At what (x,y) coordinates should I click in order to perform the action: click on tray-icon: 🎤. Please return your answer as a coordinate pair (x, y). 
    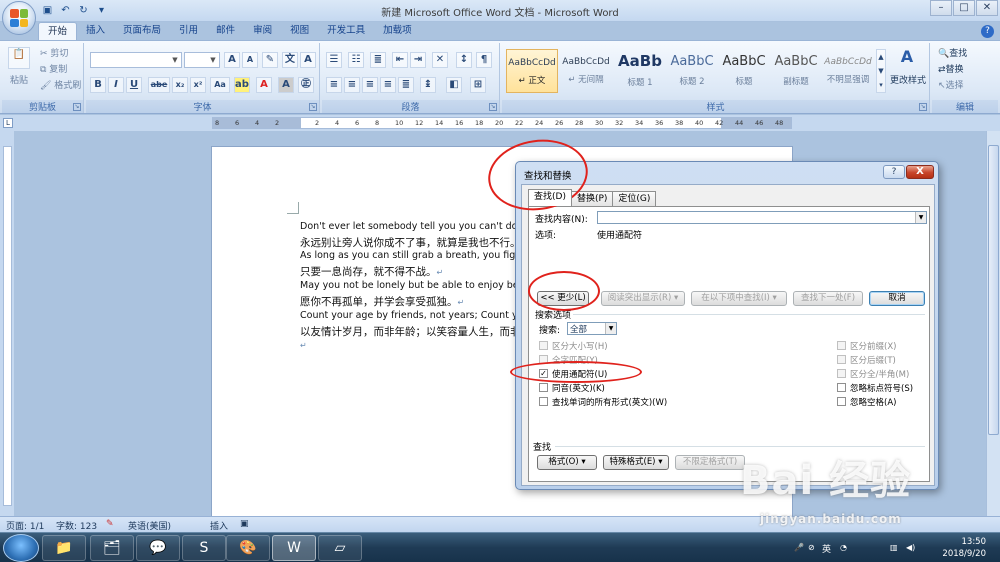
    Looking at the image, I should click on (799, 547).